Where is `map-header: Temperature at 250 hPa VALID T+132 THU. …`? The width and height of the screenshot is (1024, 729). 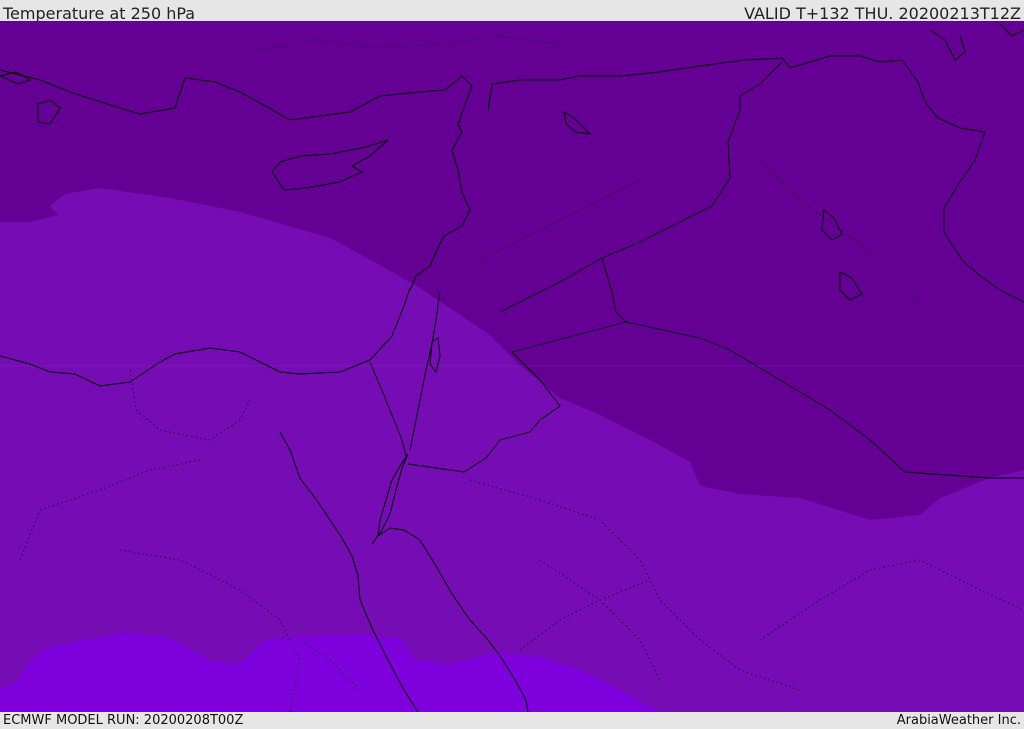 map-header: Temperature at 250 hPa VALID T+132 THU. … is located at coordinates (512, 11).